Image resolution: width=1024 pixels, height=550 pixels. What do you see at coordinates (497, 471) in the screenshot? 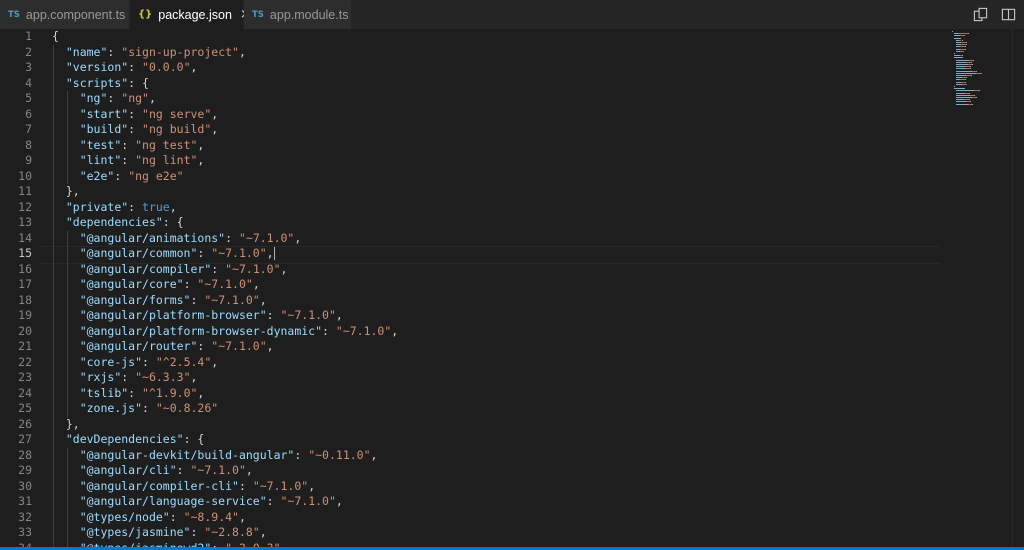
I see `code-line: "@angular/cli": "~7.1.0",` at bounding box center [497, 471].